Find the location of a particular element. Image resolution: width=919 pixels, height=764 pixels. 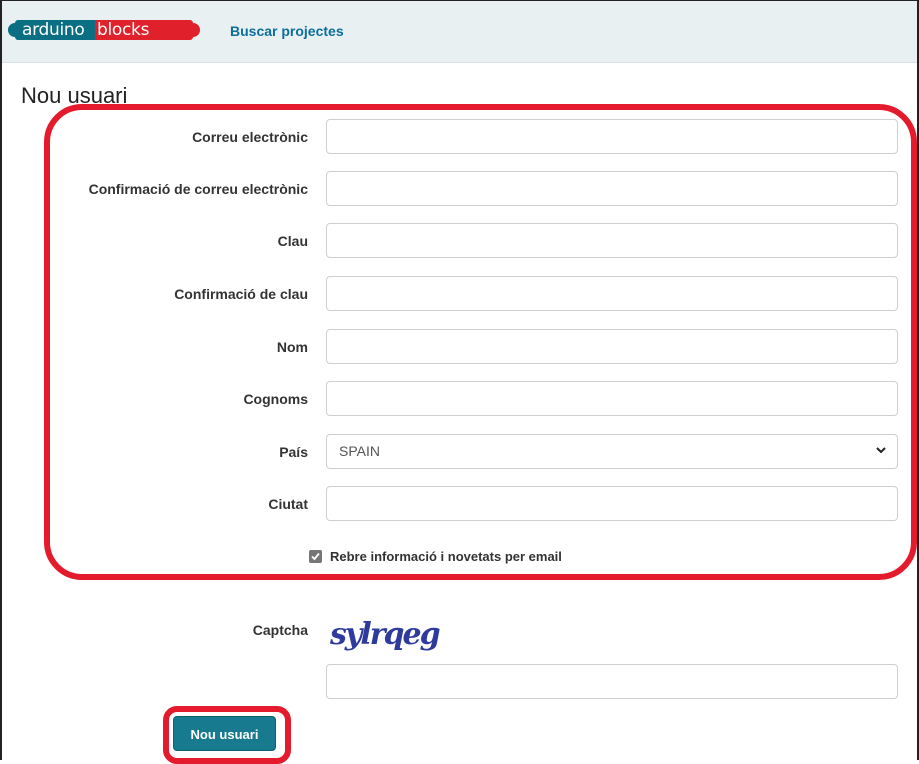

name-label: Nom is located at coordinates (292, 347).